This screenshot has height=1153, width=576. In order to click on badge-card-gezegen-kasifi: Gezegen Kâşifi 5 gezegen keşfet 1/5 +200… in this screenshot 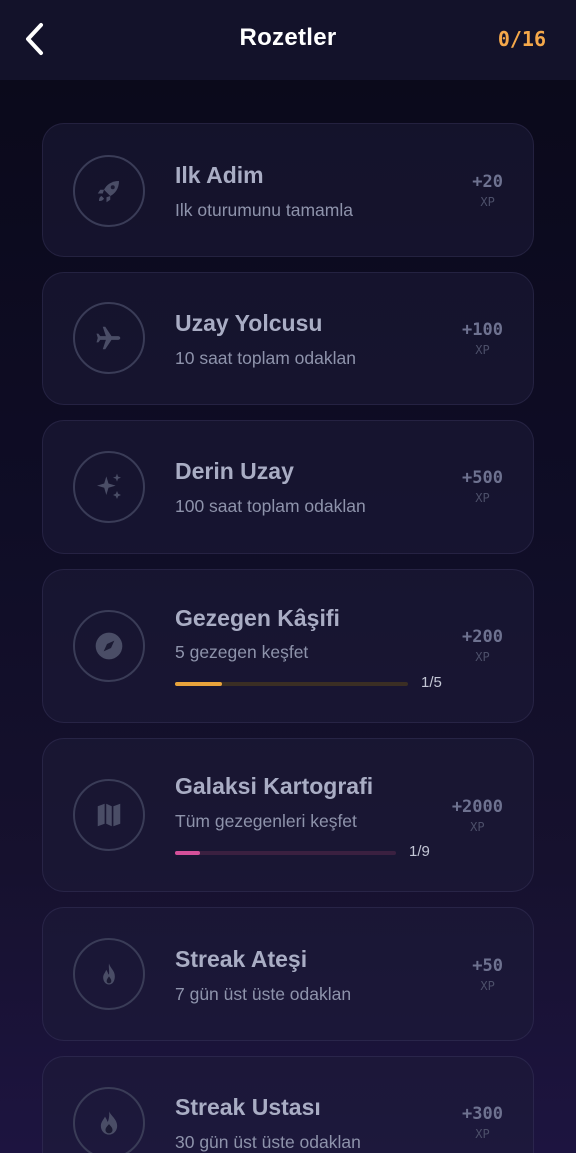, I will do `click(288, 646)`.